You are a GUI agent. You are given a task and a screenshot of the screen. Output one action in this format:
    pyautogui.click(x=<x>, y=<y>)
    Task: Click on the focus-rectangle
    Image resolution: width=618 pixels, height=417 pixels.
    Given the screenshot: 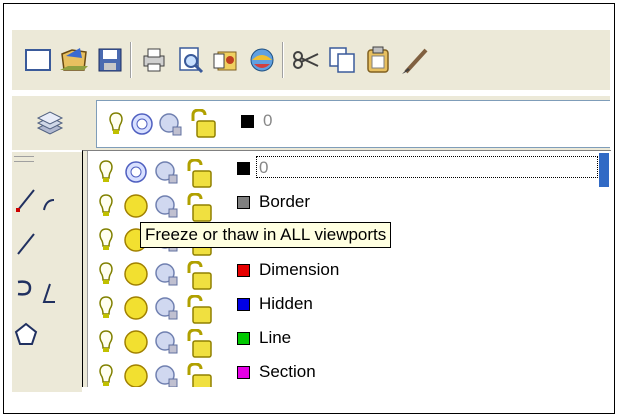 What is the action you would take?
    pyautogui.click(x=427, y=167)
    